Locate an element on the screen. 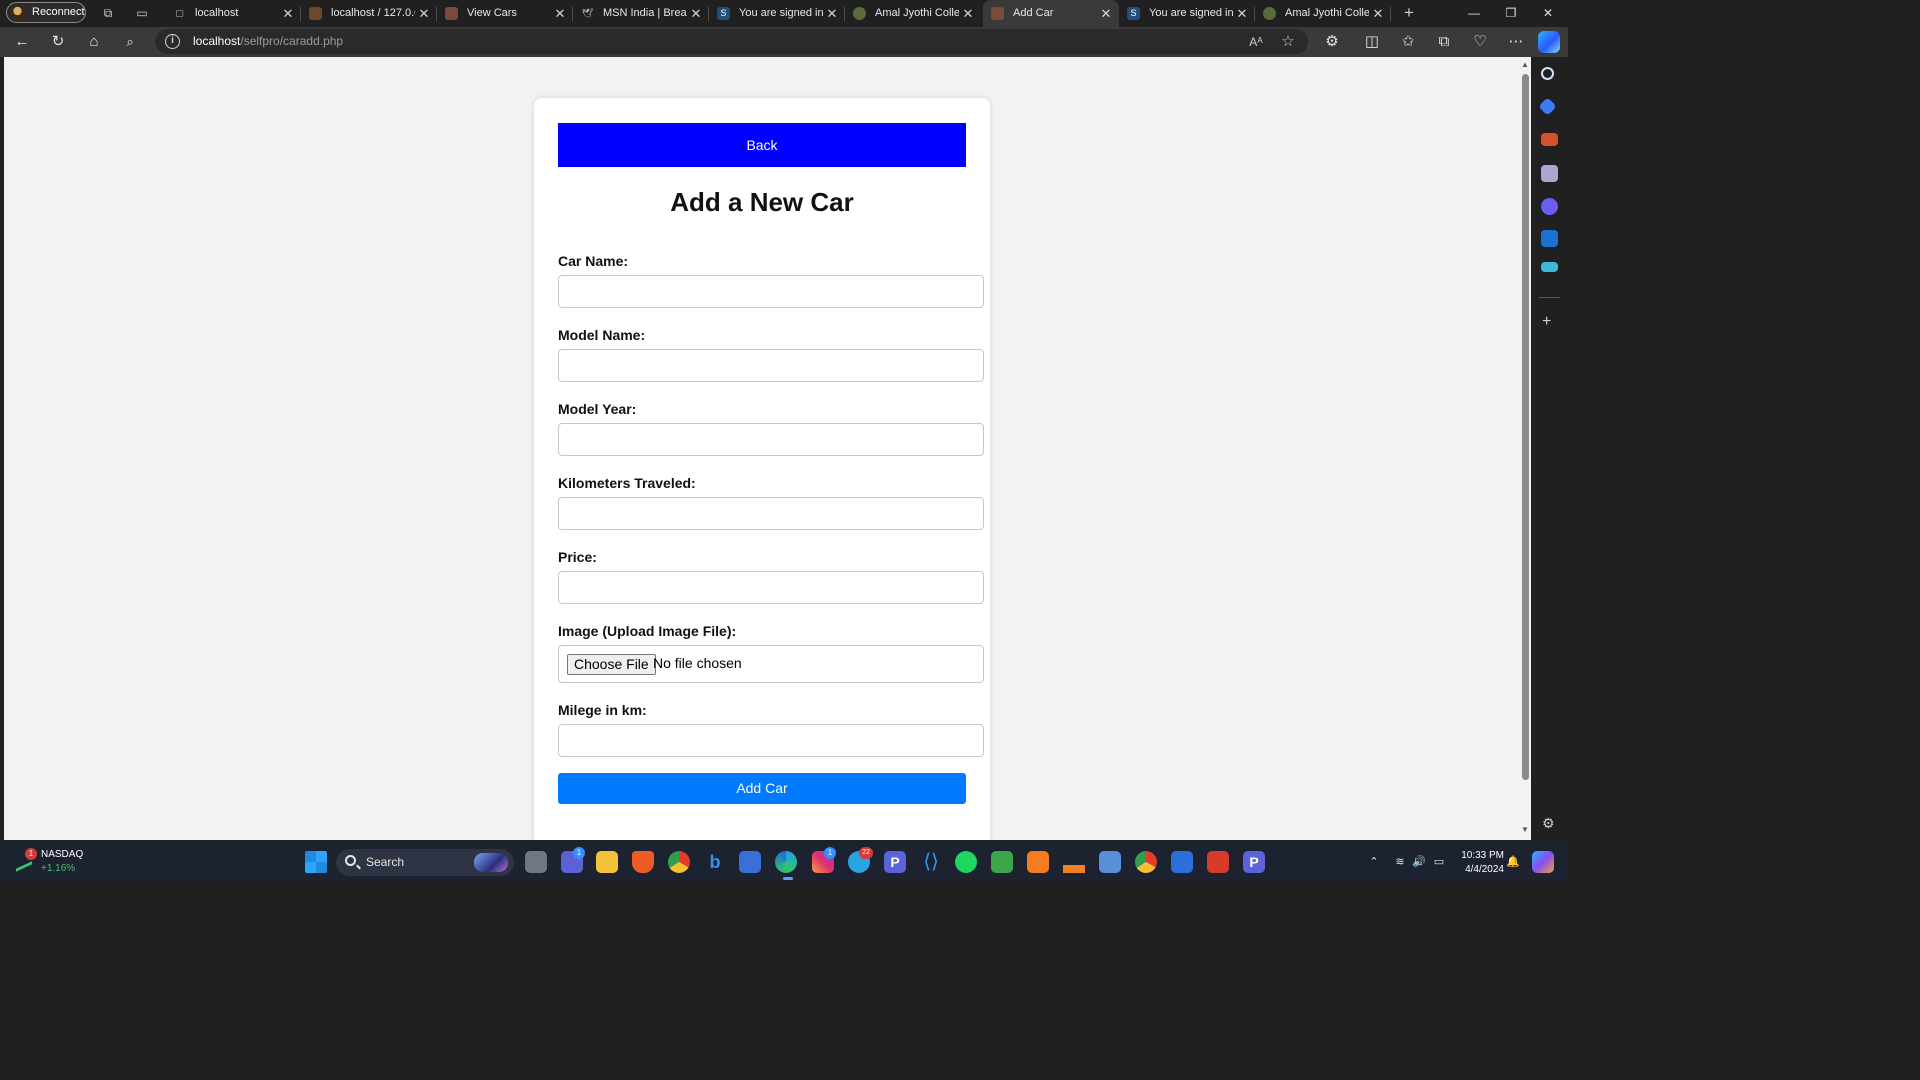 This screenshot has height=1080, width=1920. games-icon is located at coordinates (1549, 173).